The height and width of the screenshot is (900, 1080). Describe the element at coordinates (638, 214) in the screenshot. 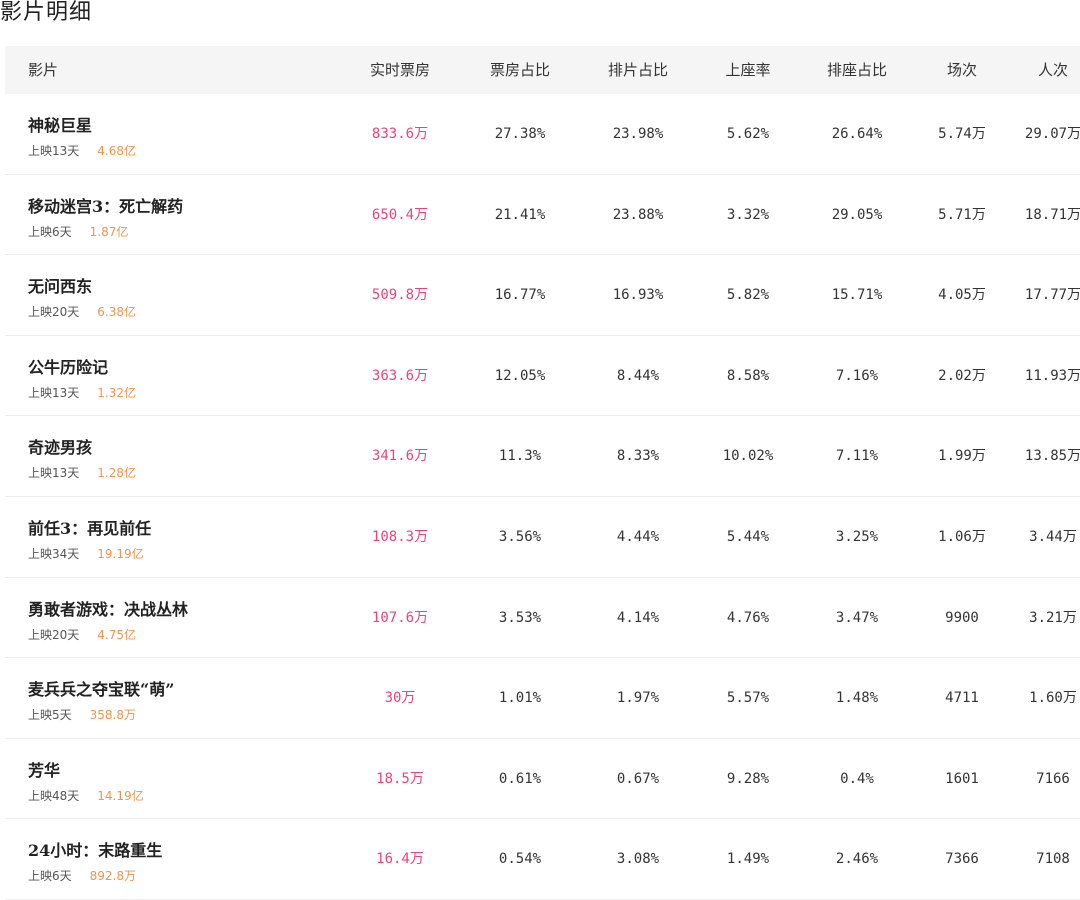

I see `schedule-share-cell: 23.88%` at that location.